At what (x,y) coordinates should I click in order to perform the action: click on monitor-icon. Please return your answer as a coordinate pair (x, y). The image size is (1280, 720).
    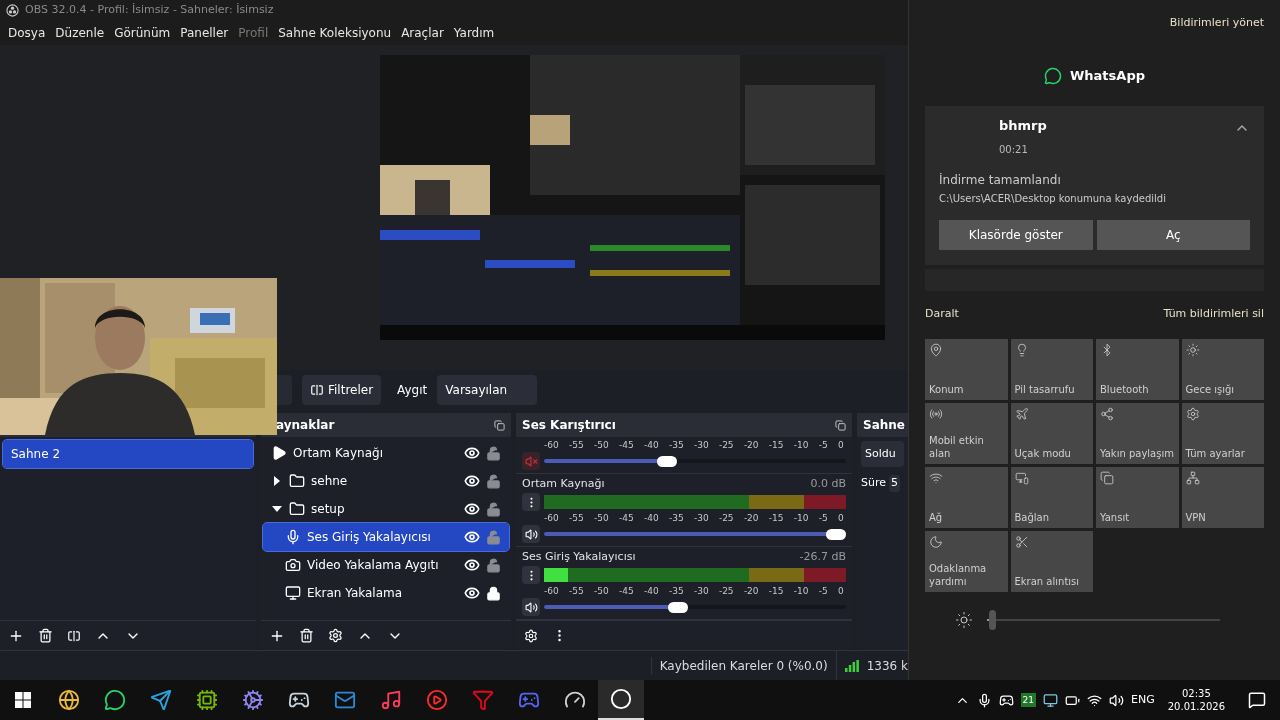
    Looking at the image, I should click on (1051, 700).